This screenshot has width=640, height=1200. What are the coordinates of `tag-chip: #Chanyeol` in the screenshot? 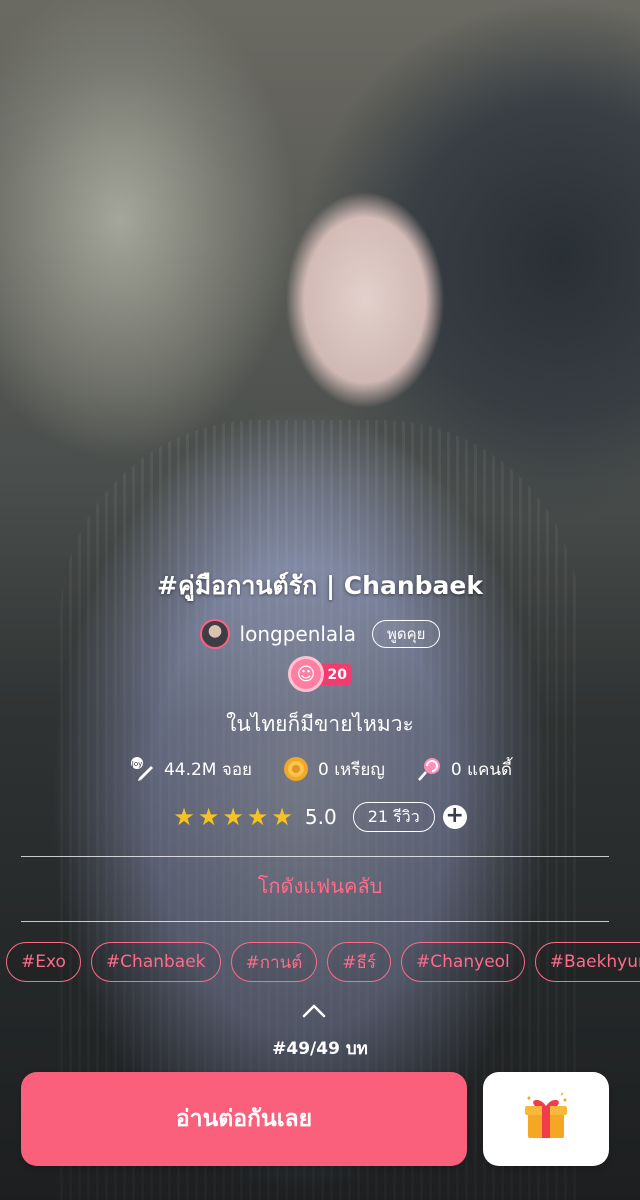 It's located at (463, 962).